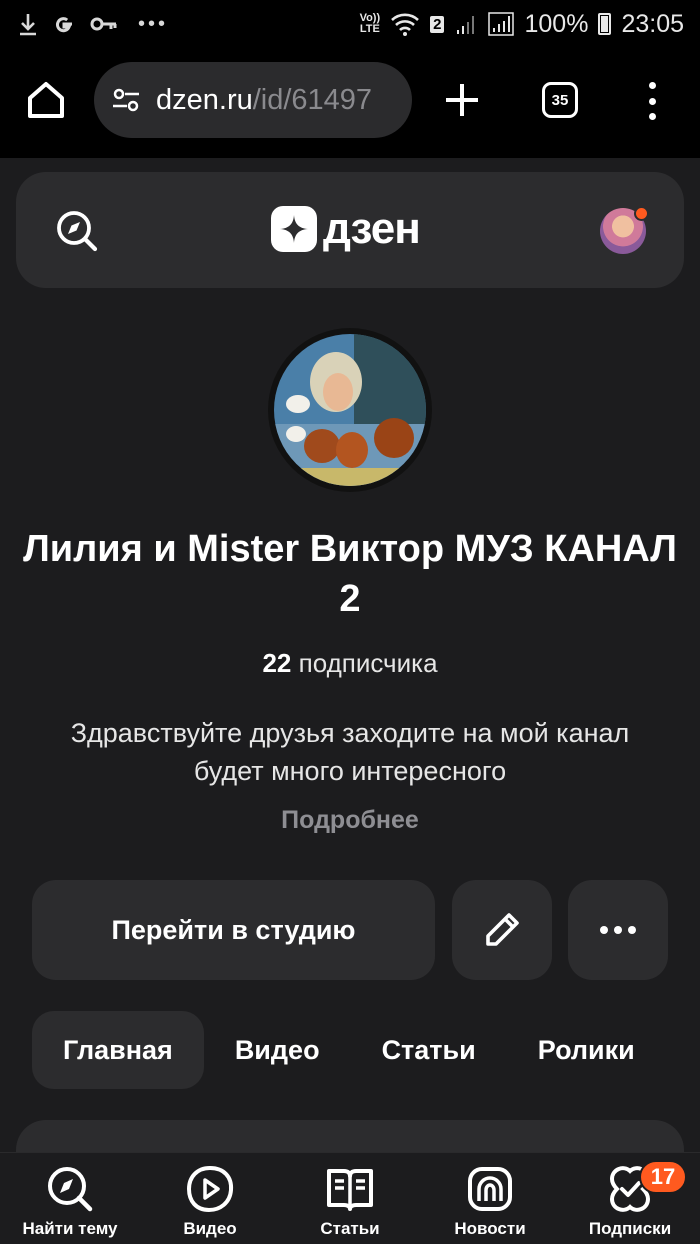 The image size is (700, 1244). I want to click on nav-label: Подписки, so click(630, 1228).